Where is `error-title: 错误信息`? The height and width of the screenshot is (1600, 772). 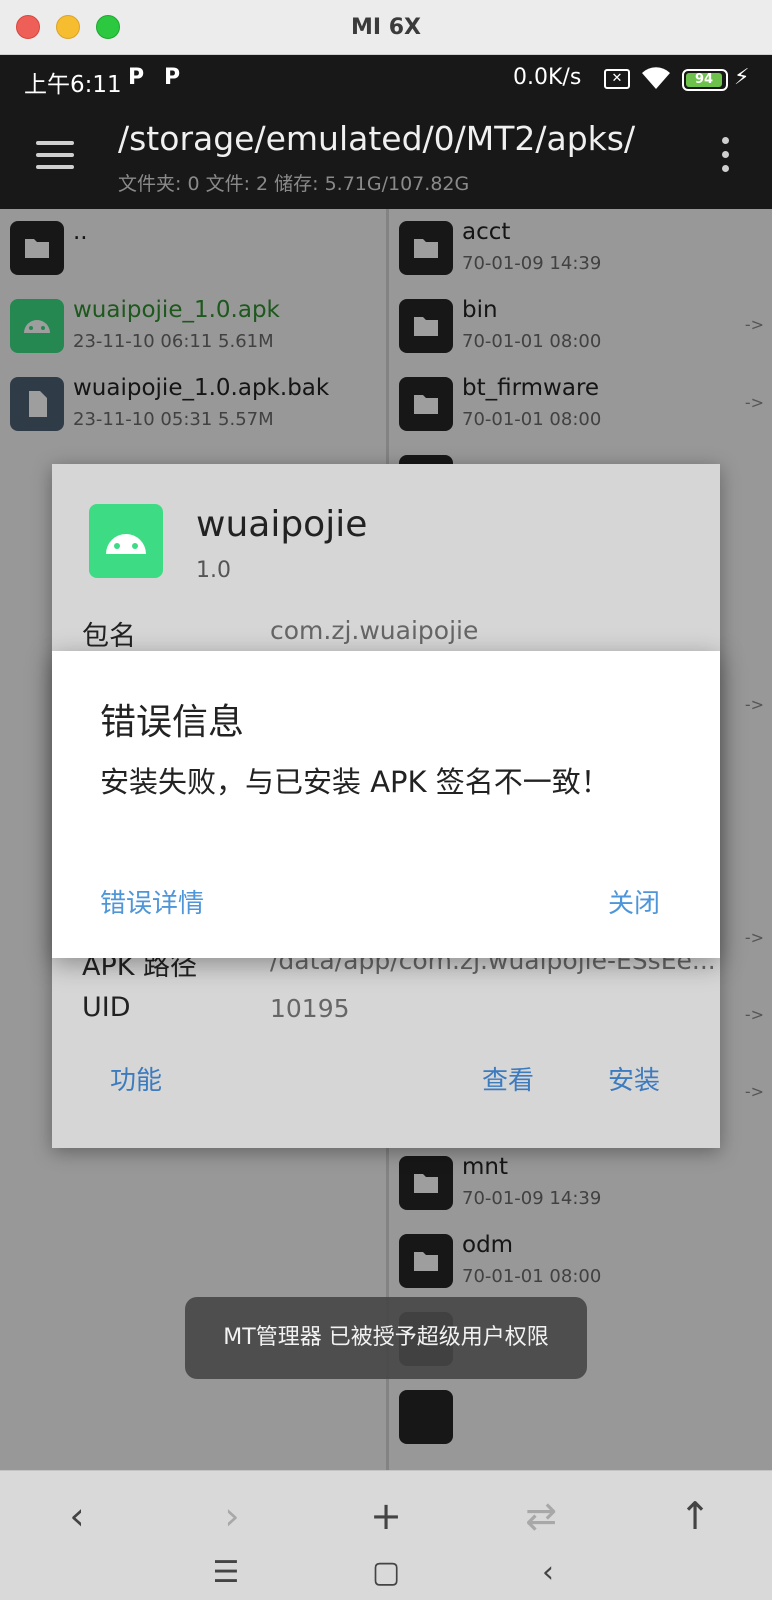 error-title: 错误信息 is located at coordinates (172, 722).